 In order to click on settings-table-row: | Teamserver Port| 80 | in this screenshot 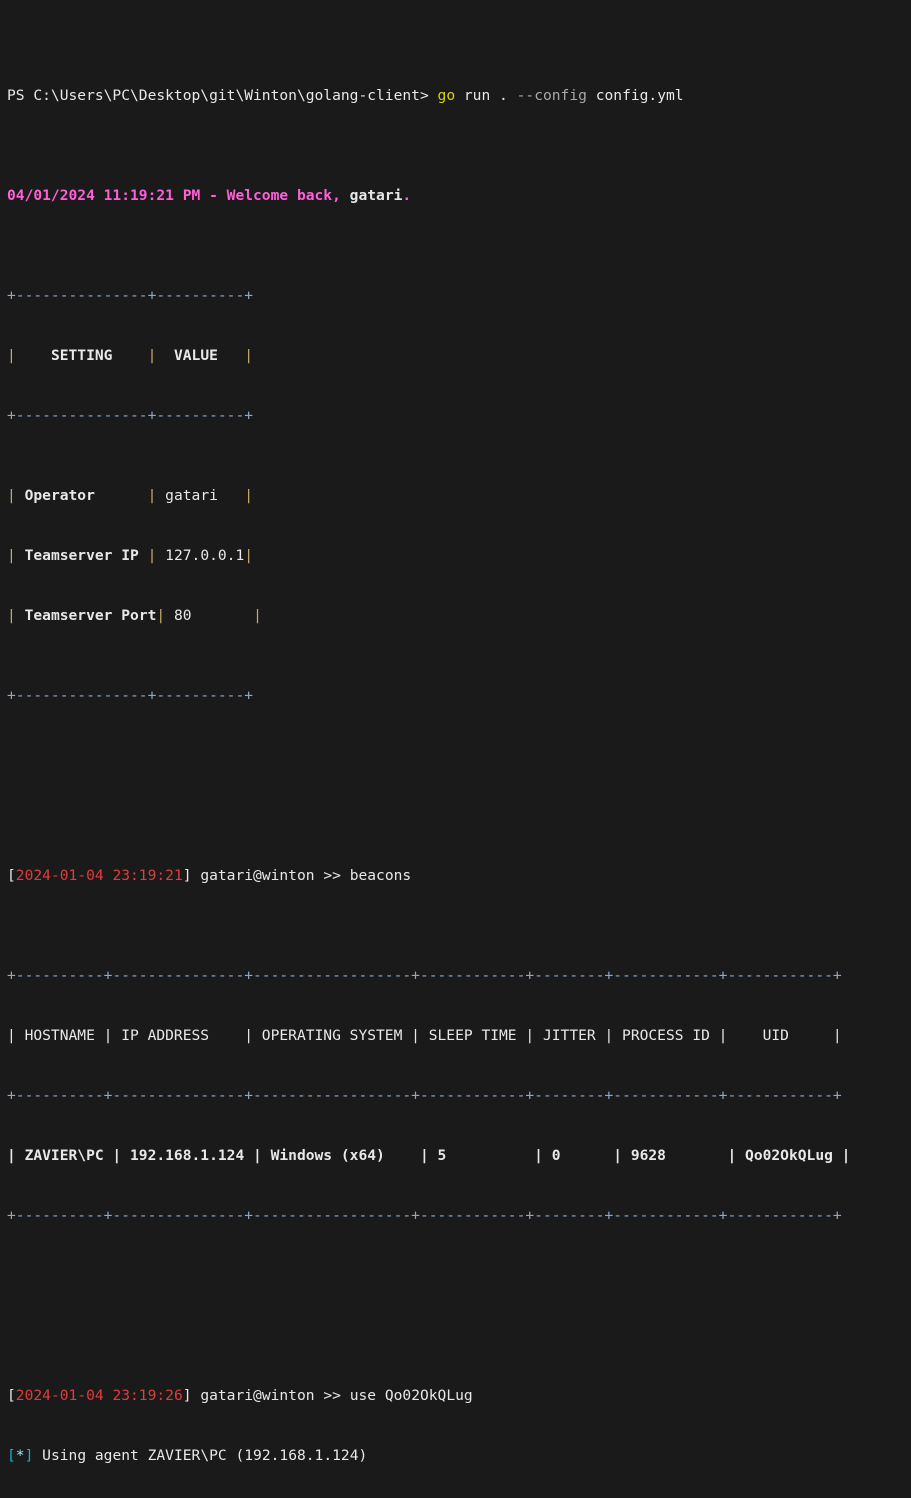, I will do `click(459, 616)`.